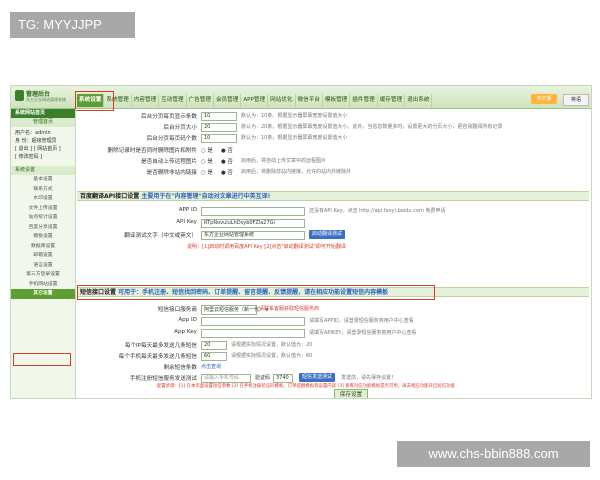 The width and height of the screenshot is (600, 480). Describe the element at coordinates (219, 127) in the screenshot. I see `text-input: 20` at that location.